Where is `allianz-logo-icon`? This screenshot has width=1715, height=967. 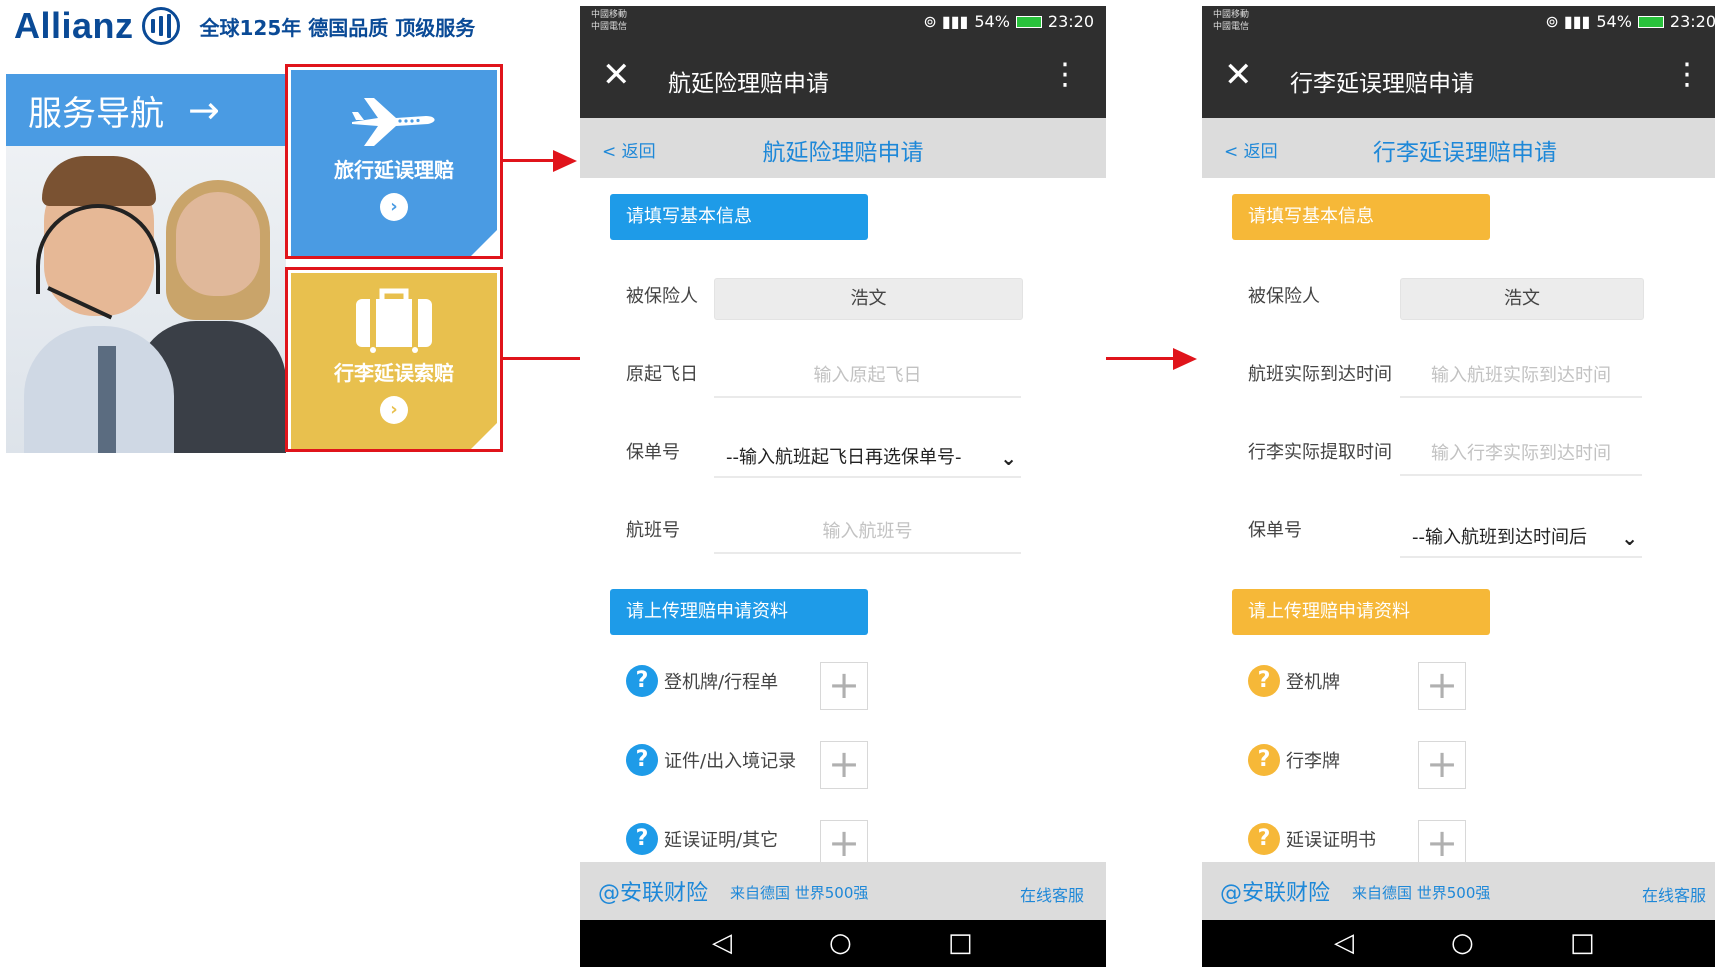
allianz-logo-icon is located at coordinates (160, 26).